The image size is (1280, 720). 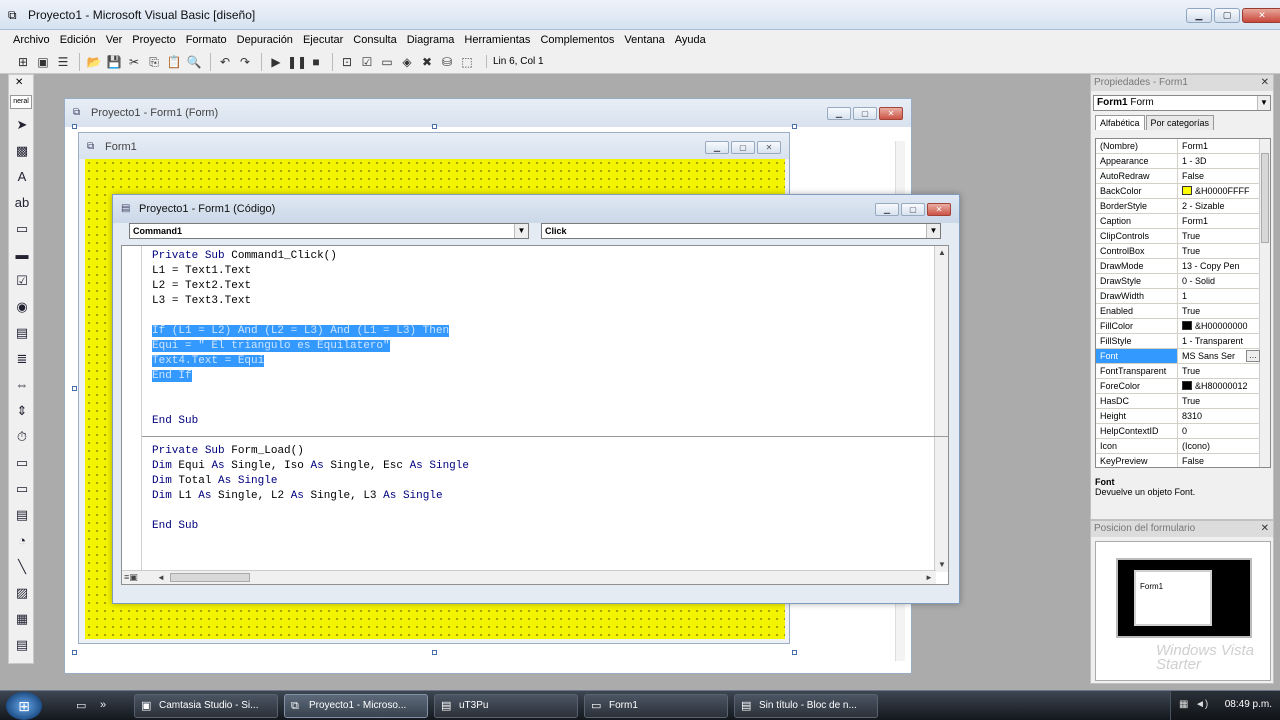 I want to click on mini-form-preview: Form1, so click(x=1173, y=598).